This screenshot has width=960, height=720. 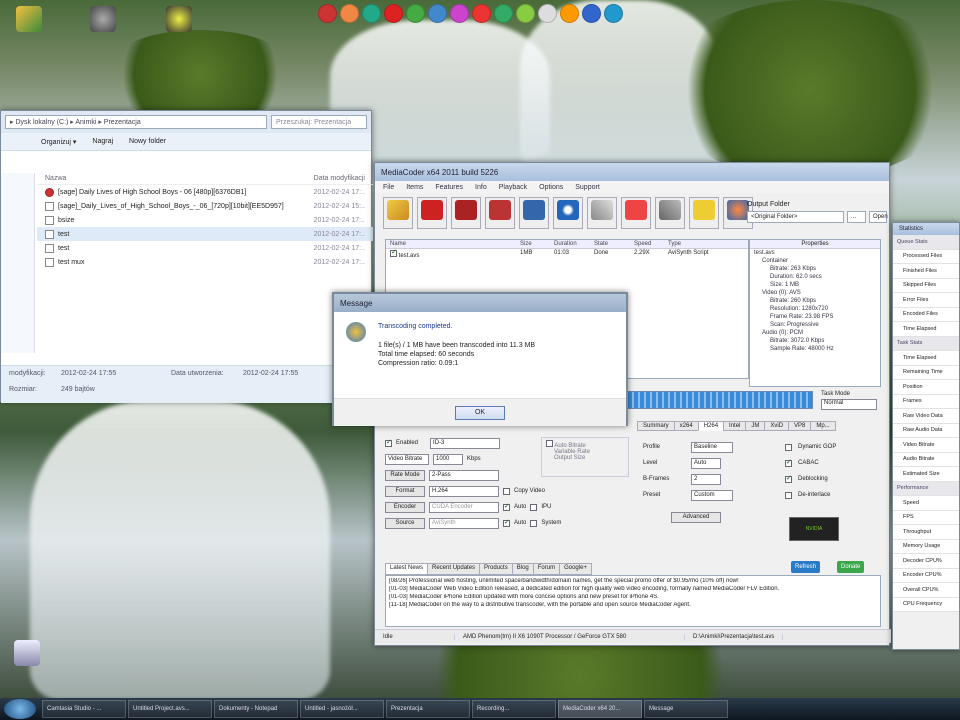 What do you see at coordinates (407, 459) in the screenshot?
I see `video-mode-select: Video Bitrate` at bounding box center [407, 459].